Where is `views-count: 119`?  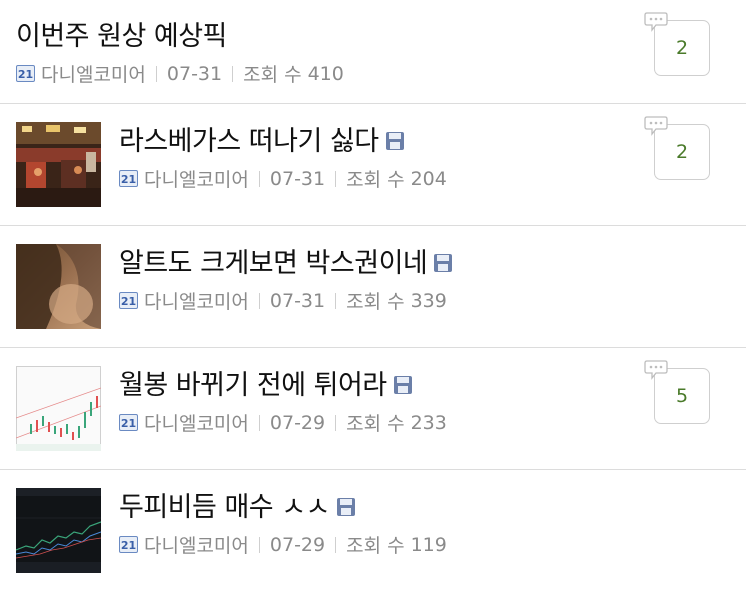
views-count: 119 is located at coordinates (428, 544).